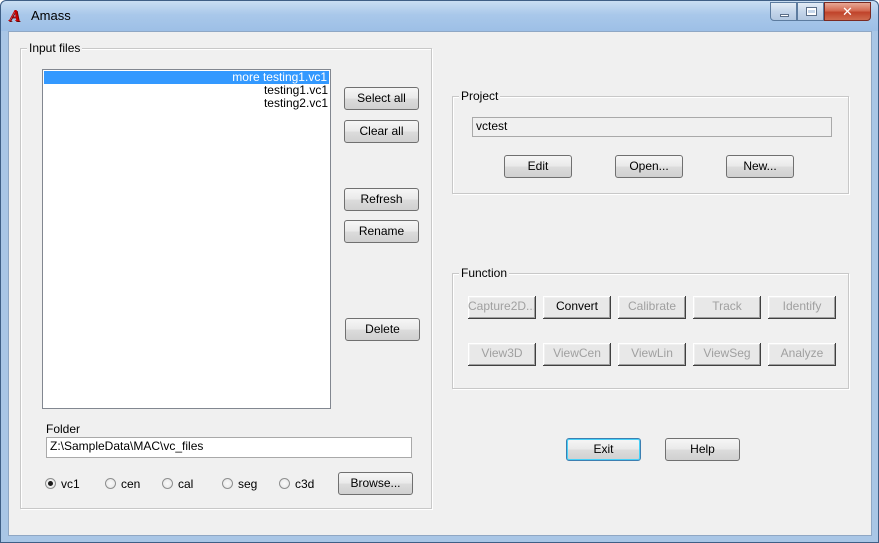 The width and height of the screenshot is (879, 543). I want to click on project-group-label: Project, so click(480, 96).